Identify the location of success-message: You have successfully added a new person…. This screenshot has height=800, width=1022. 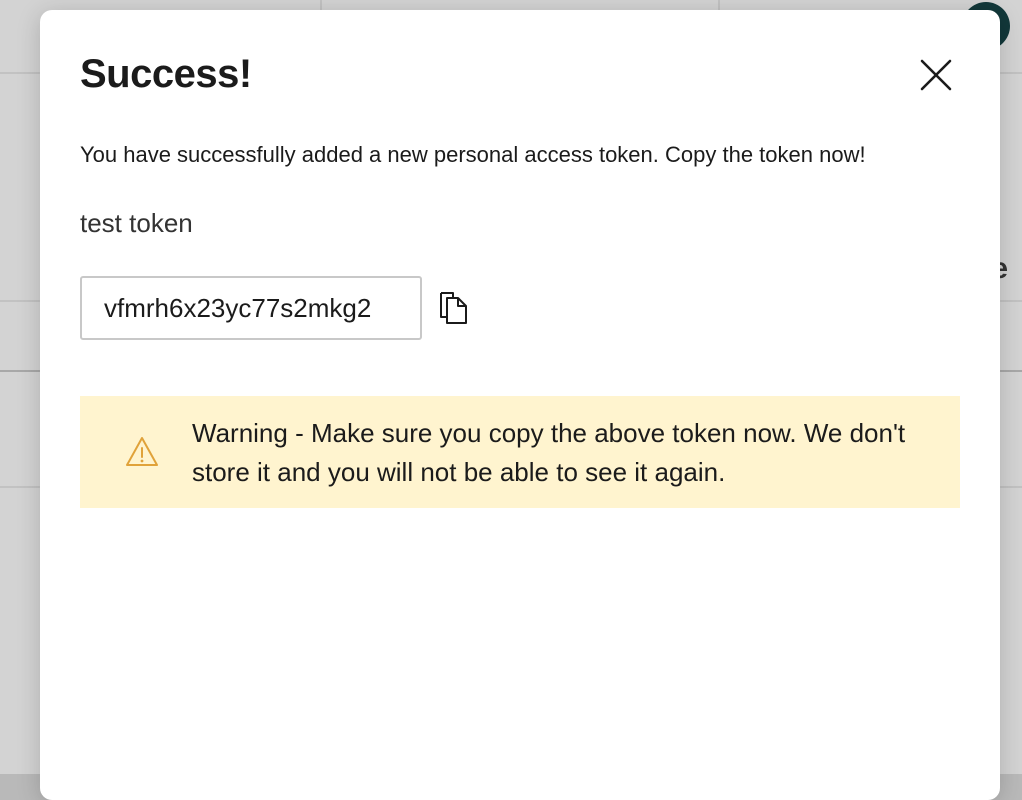
(473, 154).